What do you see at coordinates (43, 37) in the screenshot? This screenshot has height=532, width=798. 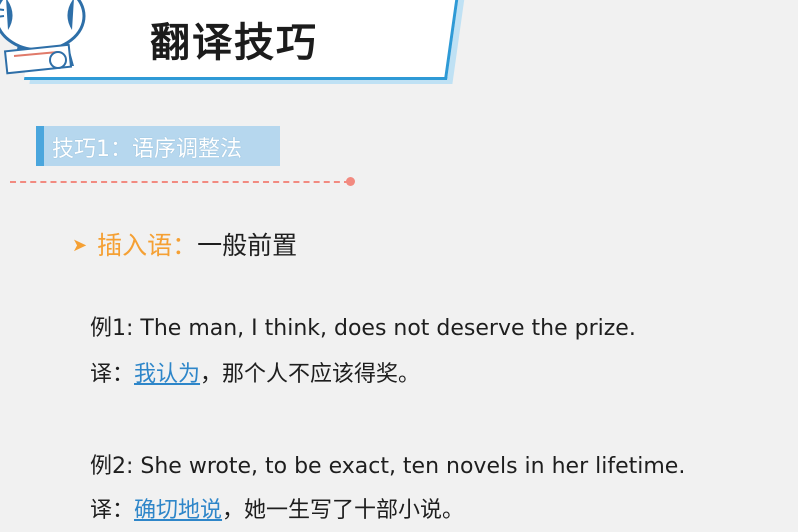 I see `cat-mascot-icon` at bounding box center [43, 37].